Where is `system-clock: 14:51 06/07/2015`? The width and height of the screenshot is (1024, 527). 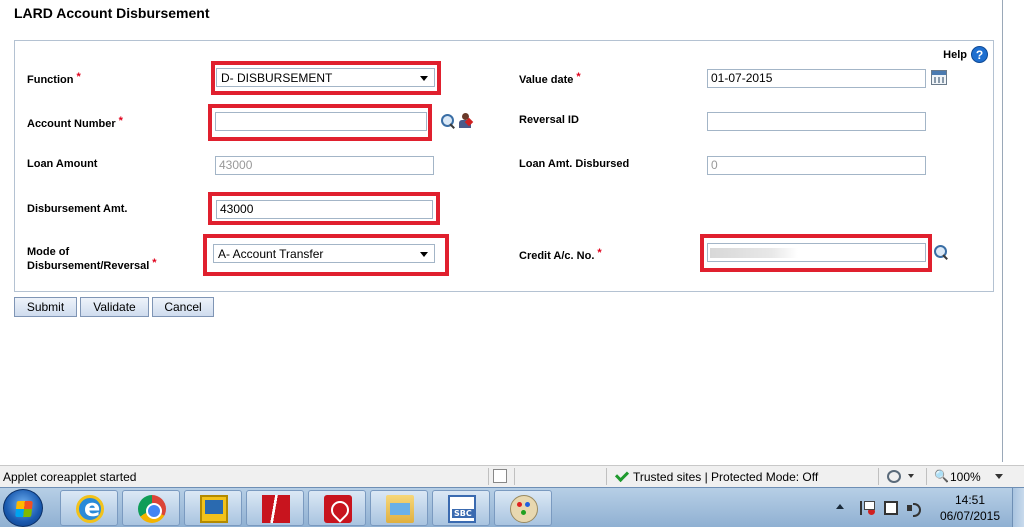 system-clock: 14:51 06/07/2015 is located at coordinates (970, 508).